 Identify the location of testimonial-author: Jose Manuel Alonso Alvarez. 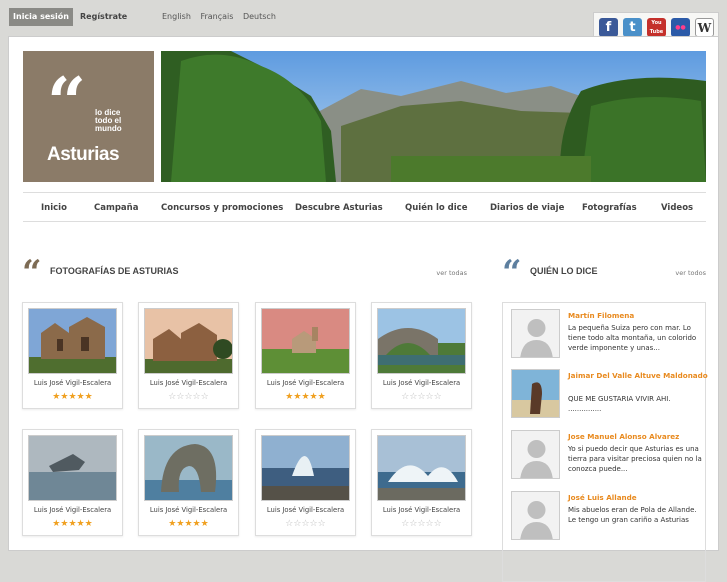
(638, 436).